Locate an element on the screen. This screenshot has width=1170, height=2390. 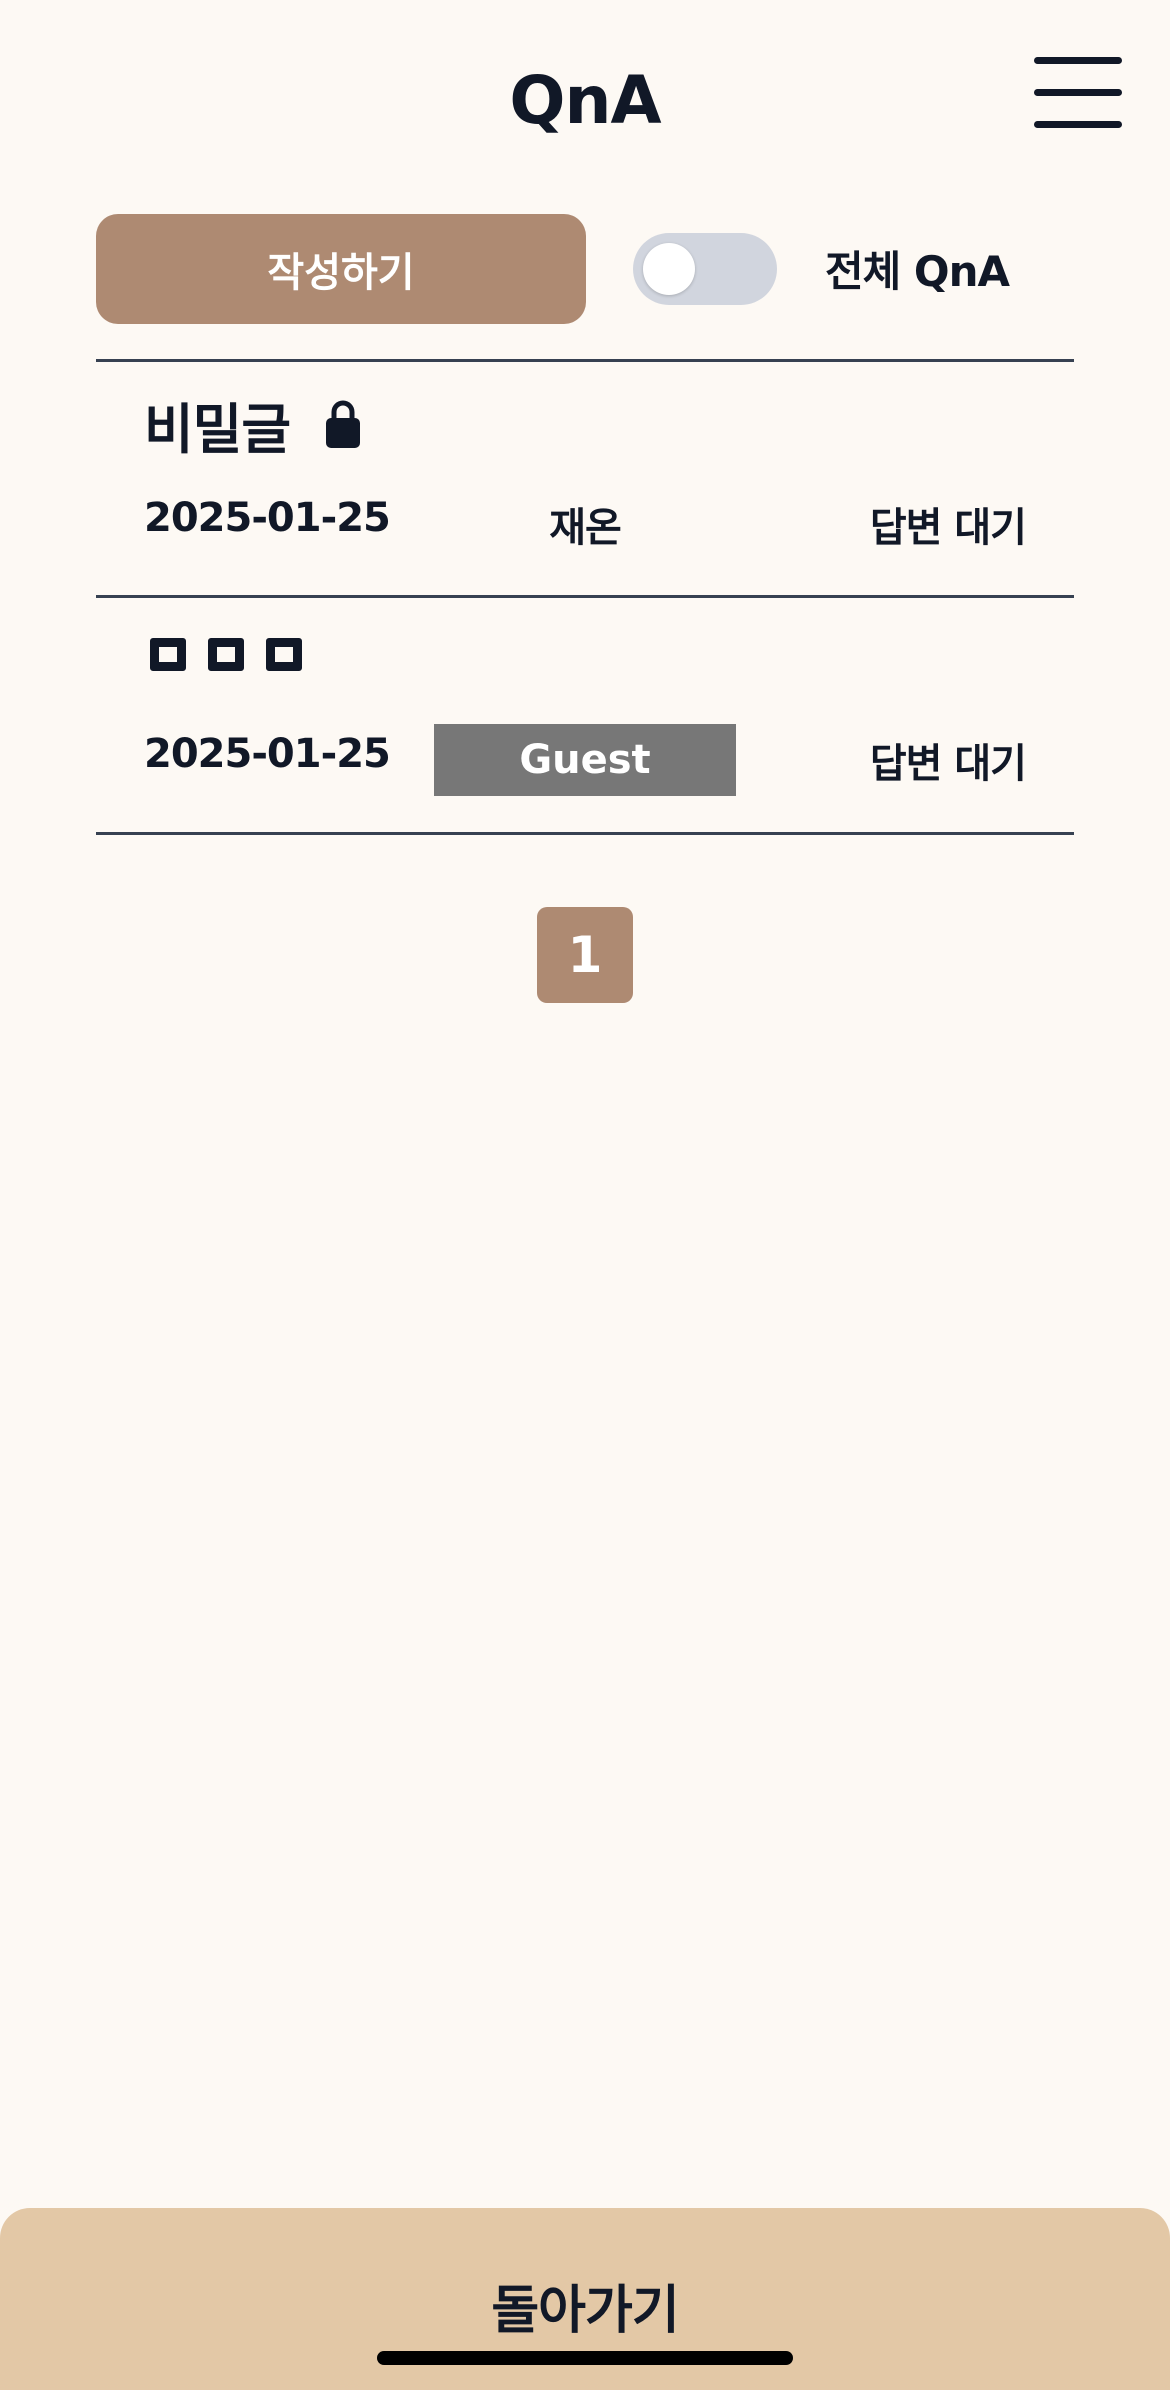
hamburger-menu-icon is located at coordinates (1078, 92).